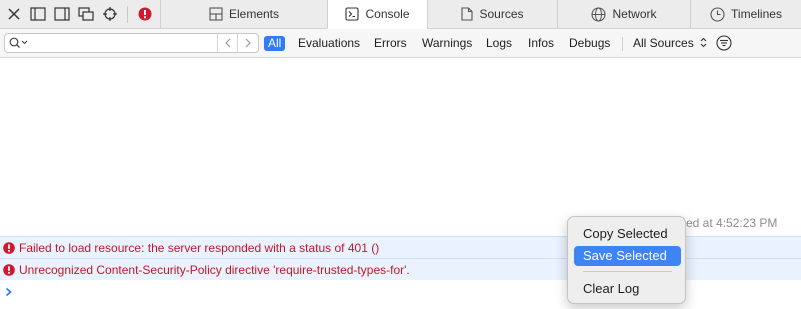  Describe the element at coordinates (627, 271) in the screenshot. I see `menu-separator` at that location.